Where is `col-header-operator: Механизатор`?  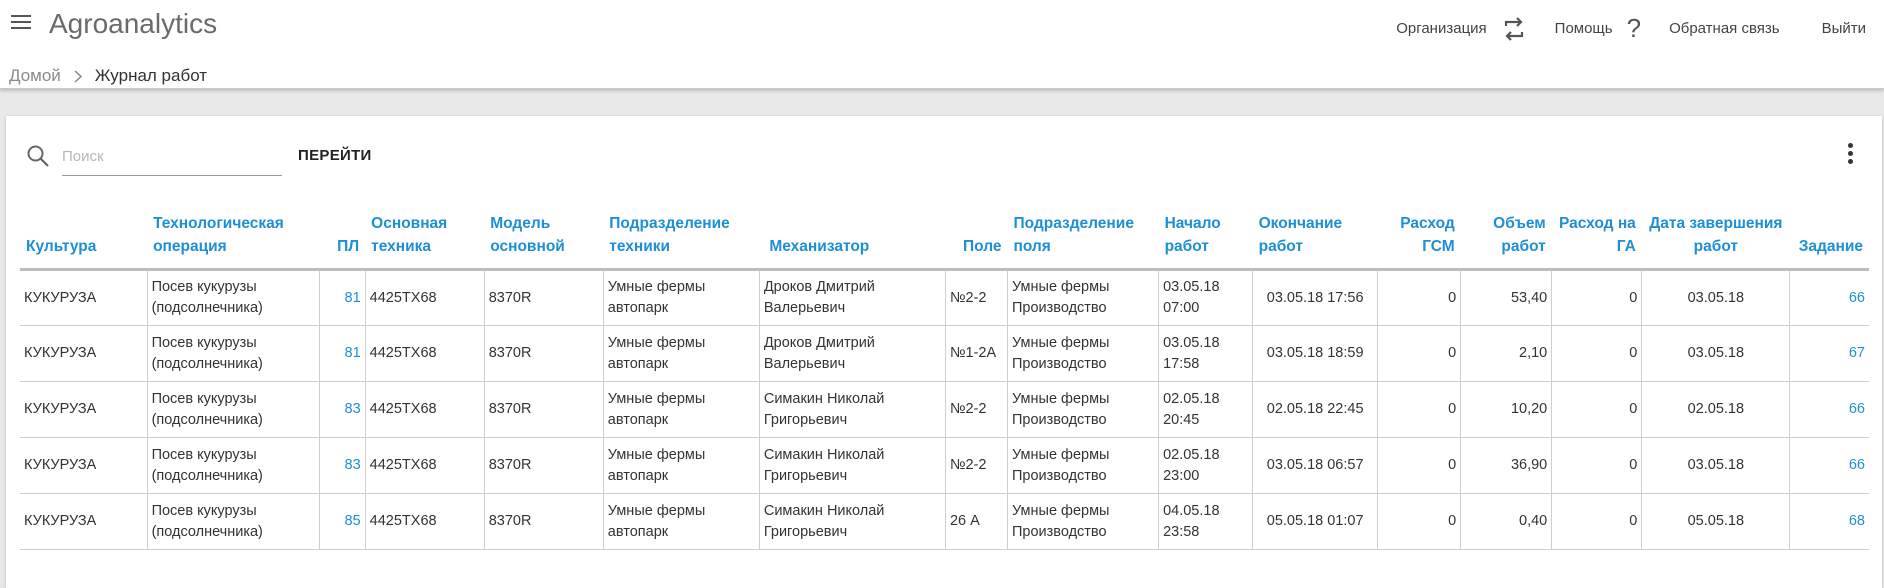
col-header-operator: Механизатор is located at coordinates (852, 241).